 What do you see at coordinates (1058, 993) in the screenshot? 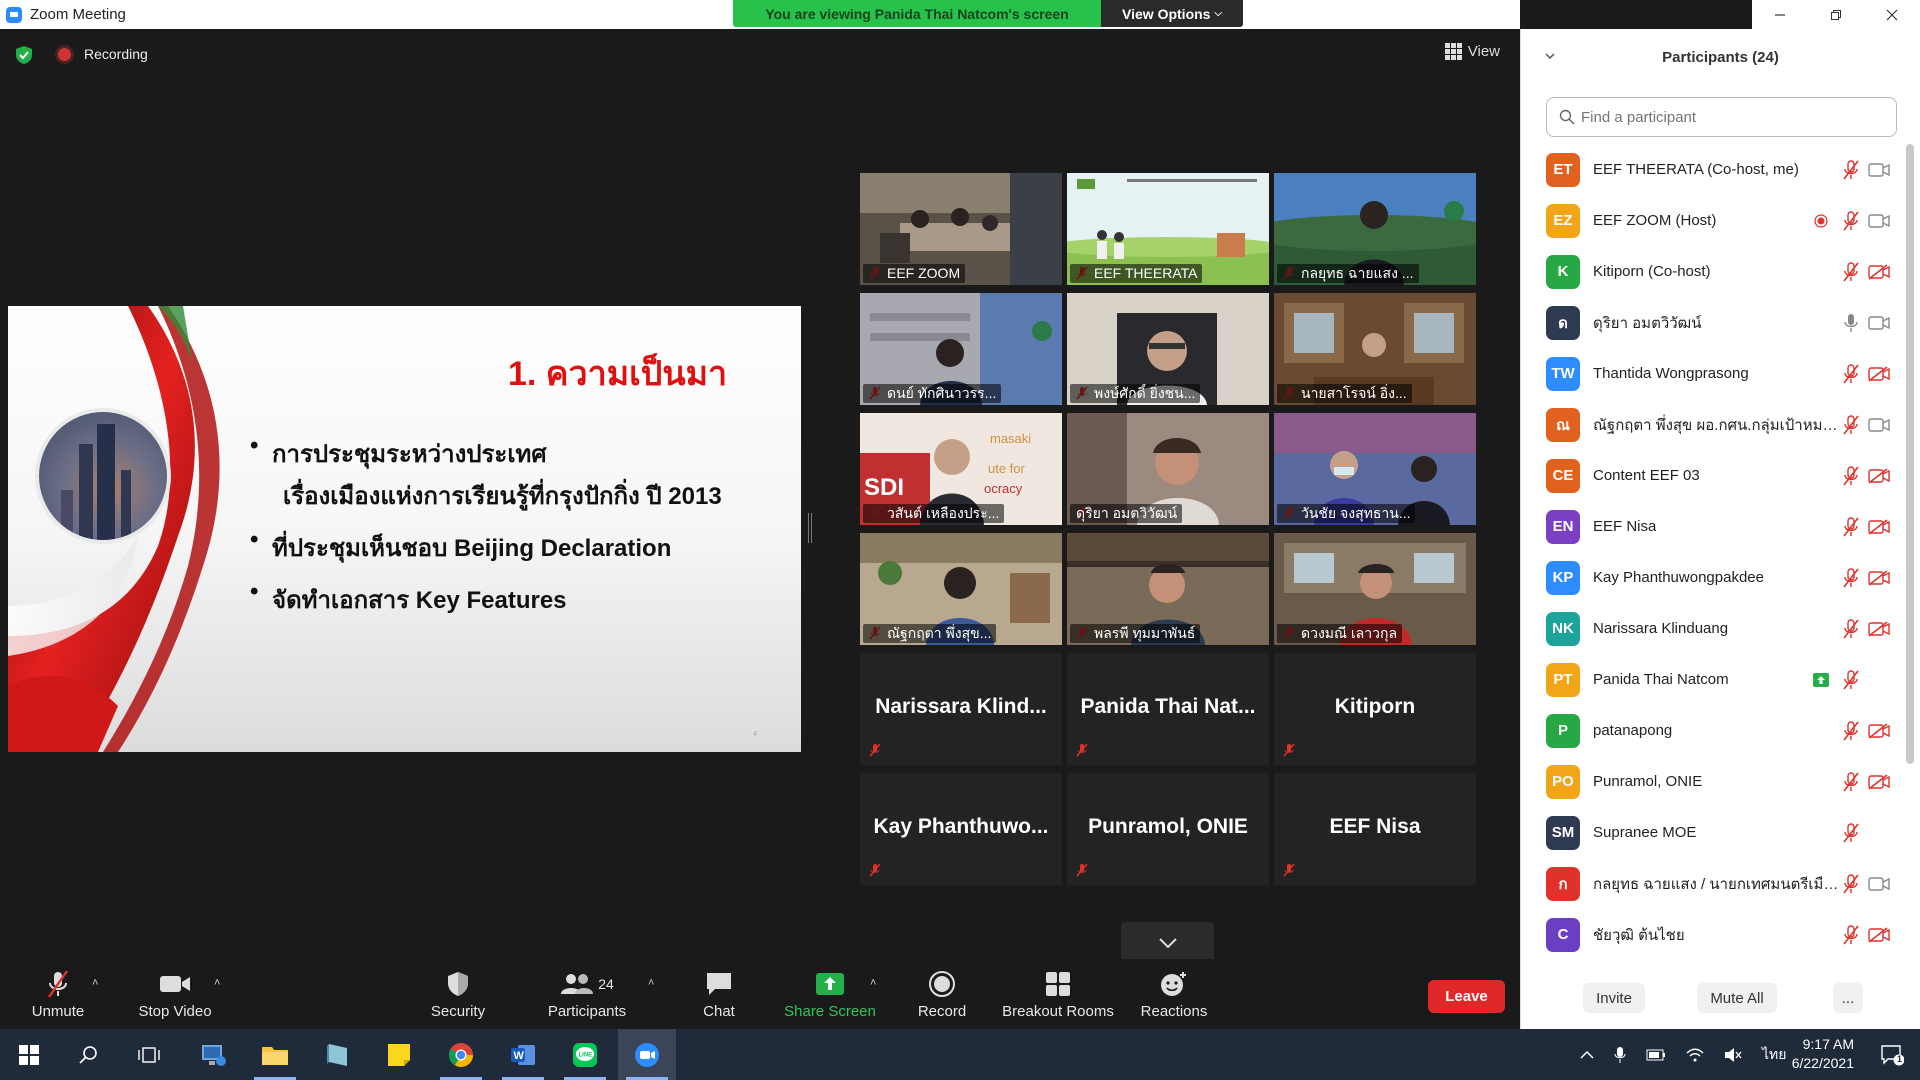
I see `breakout-rooms-button: Breakout Rooms` at bounding box center [1058, 993].